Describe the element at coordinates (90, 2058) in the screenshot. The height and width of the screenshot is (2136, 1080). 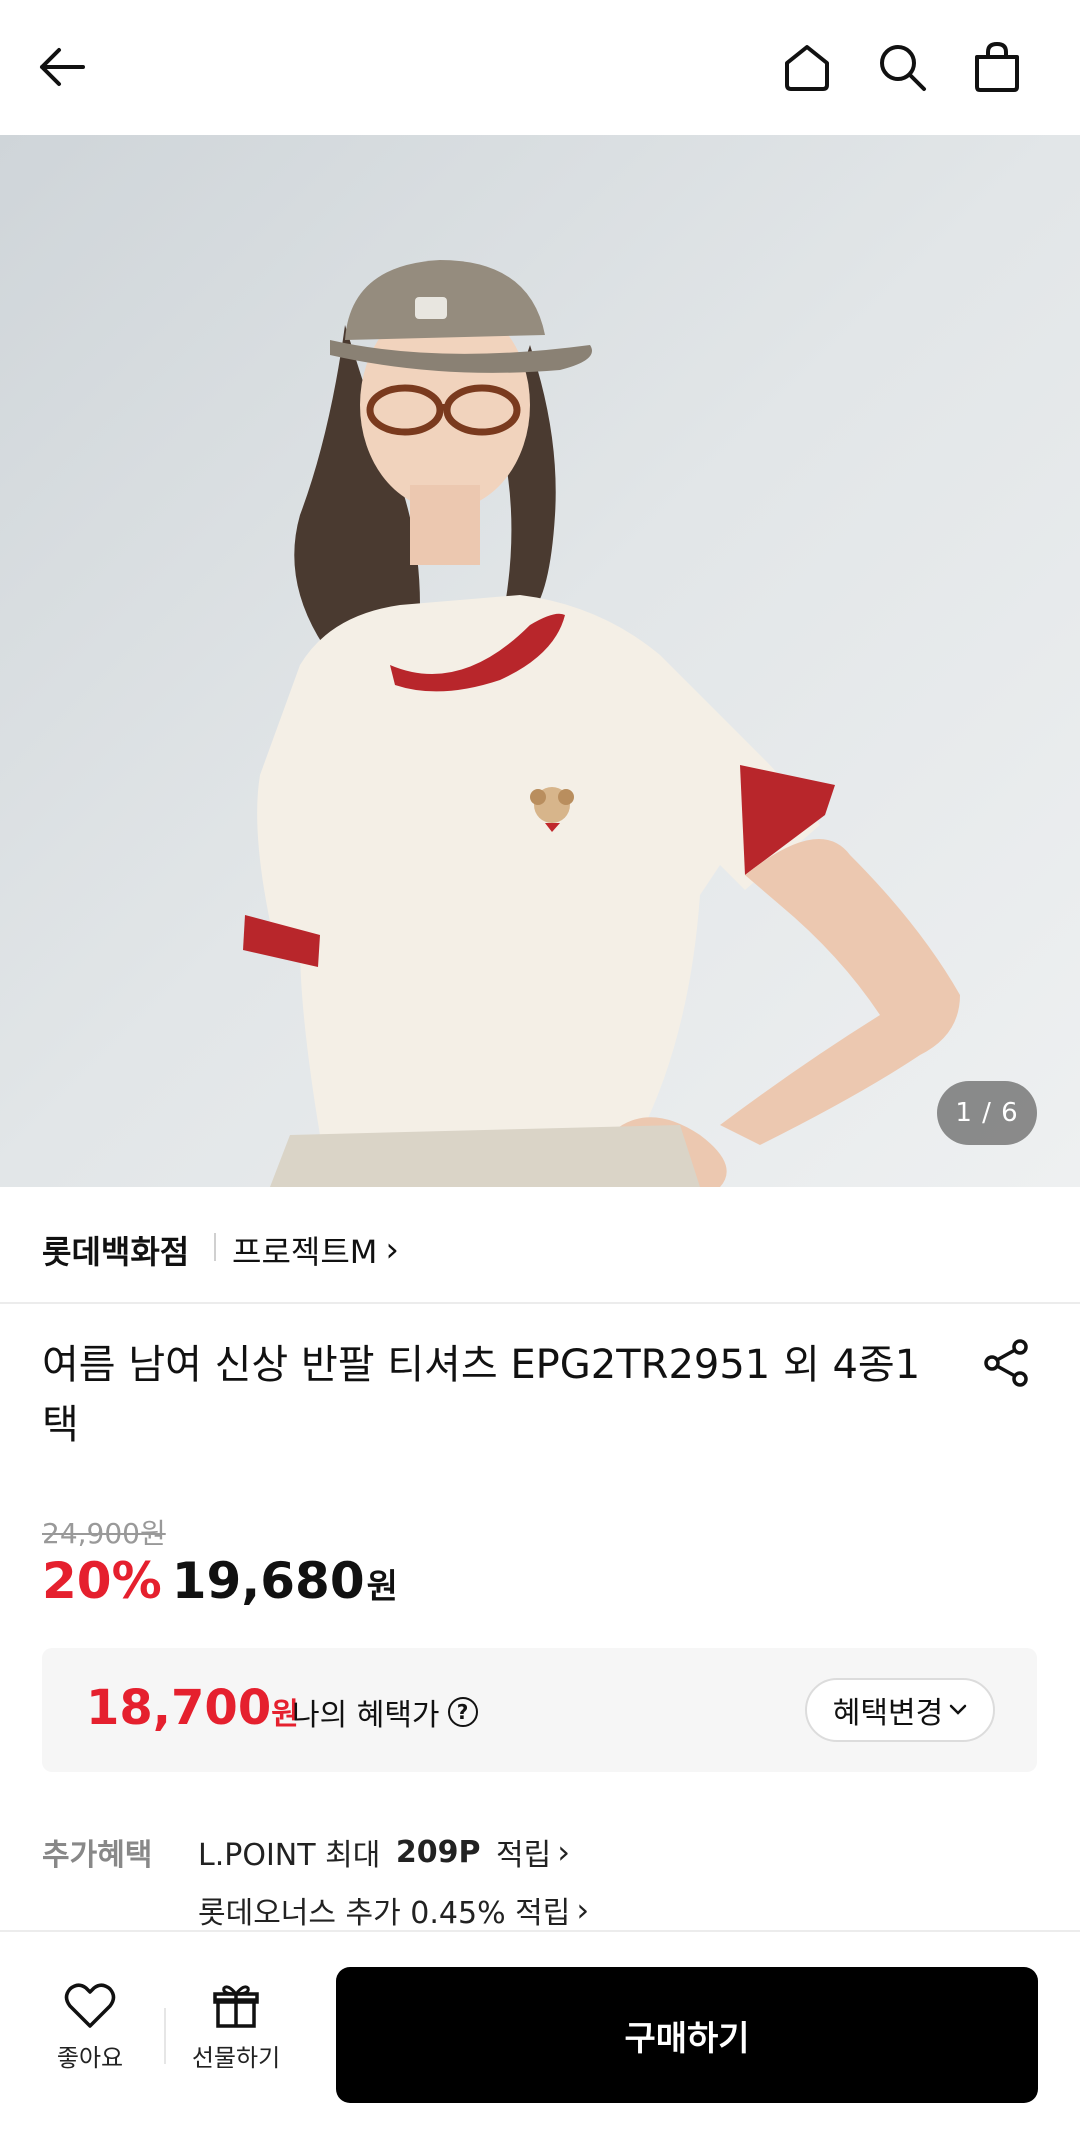
I see `like-label: 좋아요` at that location.